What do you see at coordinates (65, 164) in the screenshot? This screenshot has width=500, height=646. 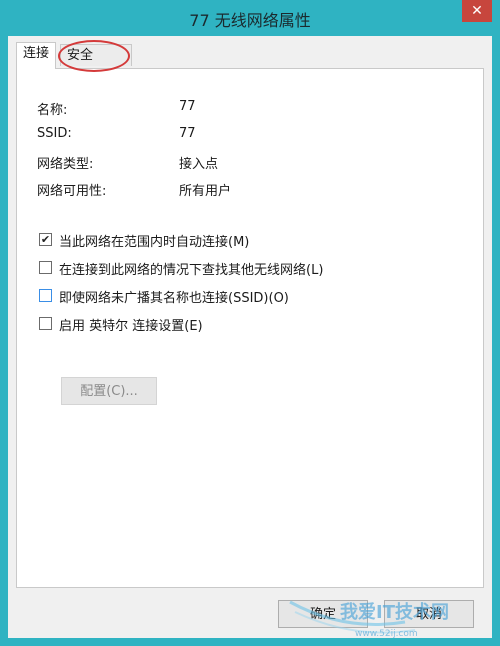 I see `info-label: 网络类型:` at bounding box center [65, 164].